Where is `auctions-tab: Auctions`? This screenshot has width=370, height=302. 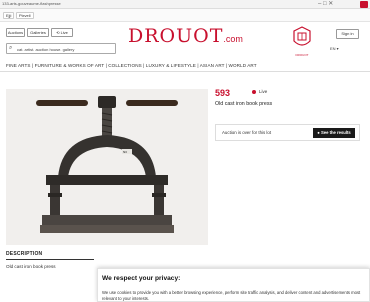
auctions-tab: Auctions is located at coordinates (15, 32).